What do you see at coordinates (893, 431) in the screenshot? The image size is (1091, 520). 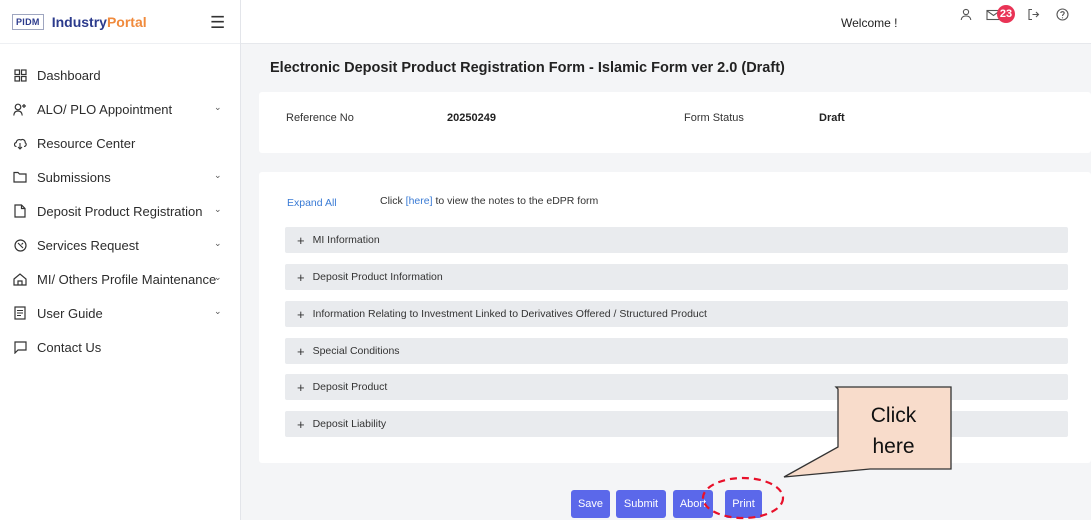 I see `callout-text: Click here` at bounding box center [893, 431].